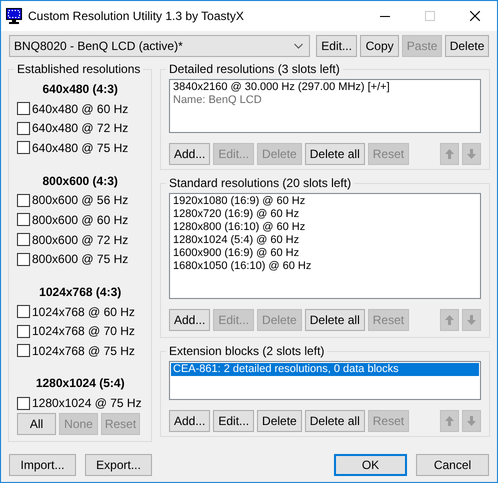  I want to click on list-item: CEA-861: 2 detailed resolutions, 0 data blocks, so click(325, 369).